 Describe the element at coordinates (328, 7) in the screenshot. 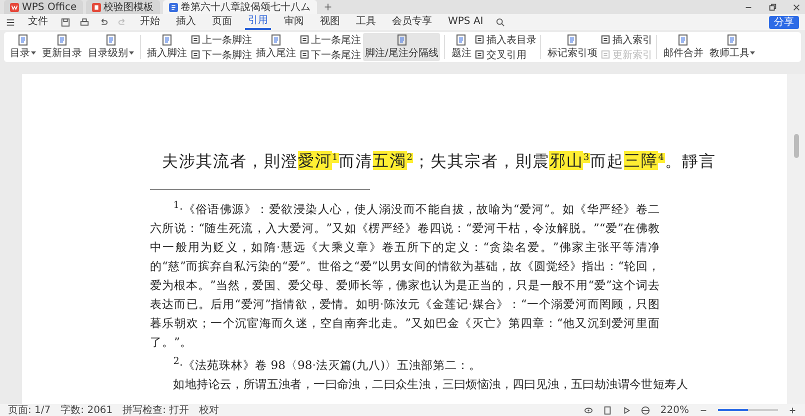

I see `add-tab-icon` at that location.